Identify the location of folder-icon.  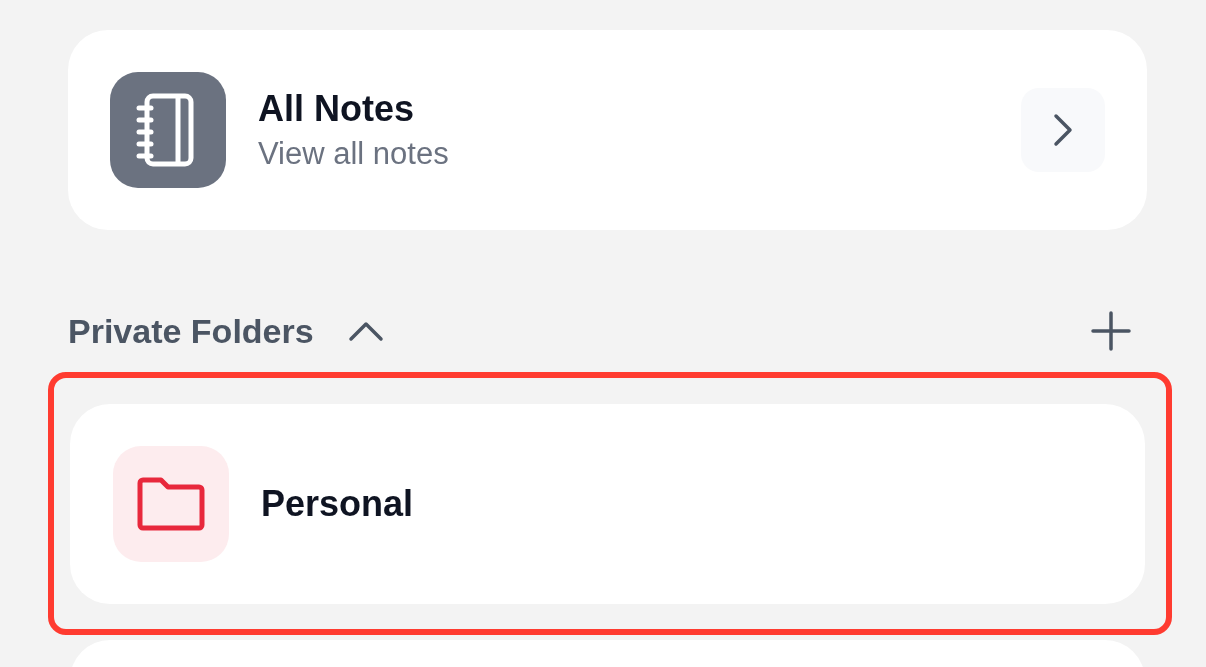
(171, 504).